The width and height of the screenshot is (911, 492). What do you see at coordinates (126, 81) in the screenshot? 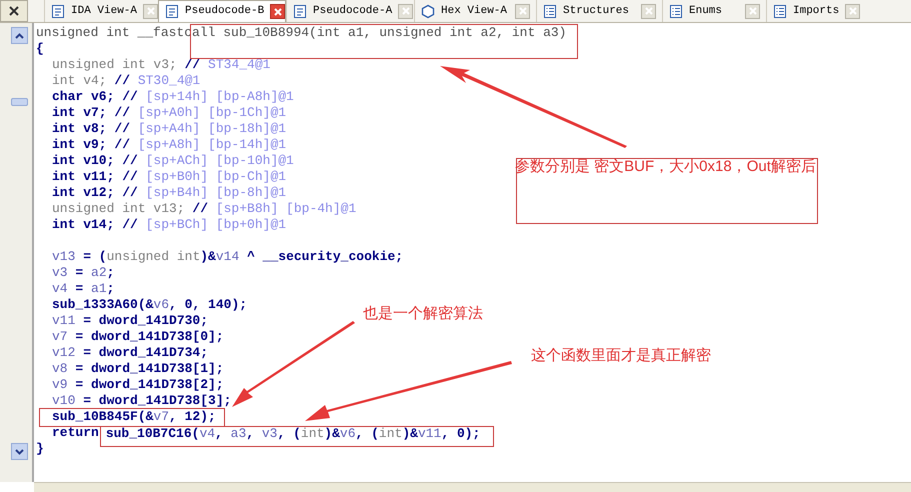
I see `code-line: int v4; // ST30_4@1` at bounding box center [126, 81].